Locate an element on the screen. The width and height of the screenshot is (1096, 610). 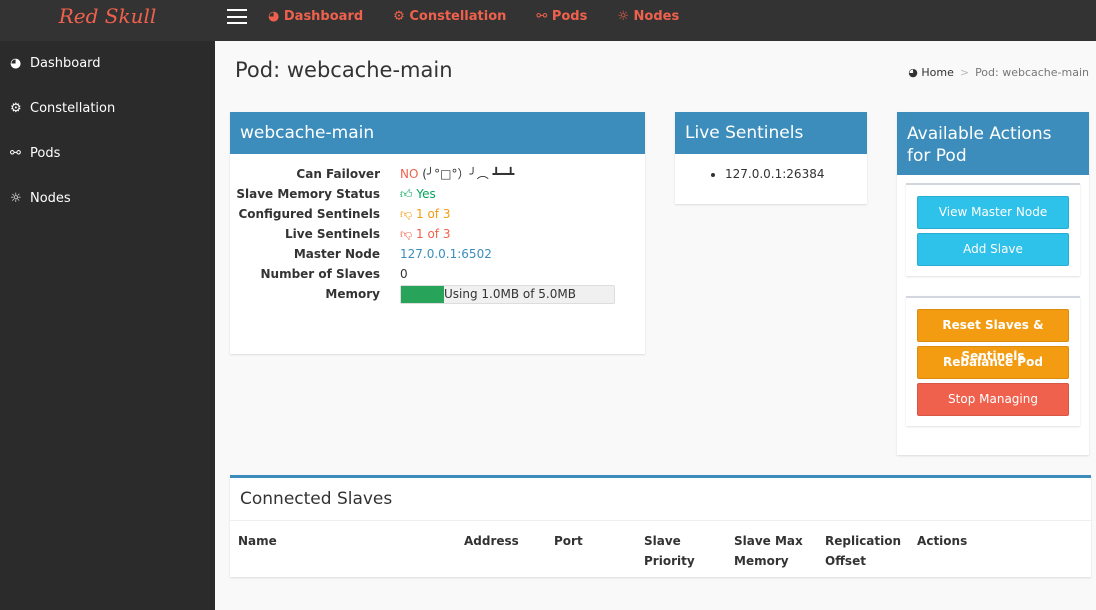
actions-title: Available Actions for Pod is located at coordinates (993, 143).